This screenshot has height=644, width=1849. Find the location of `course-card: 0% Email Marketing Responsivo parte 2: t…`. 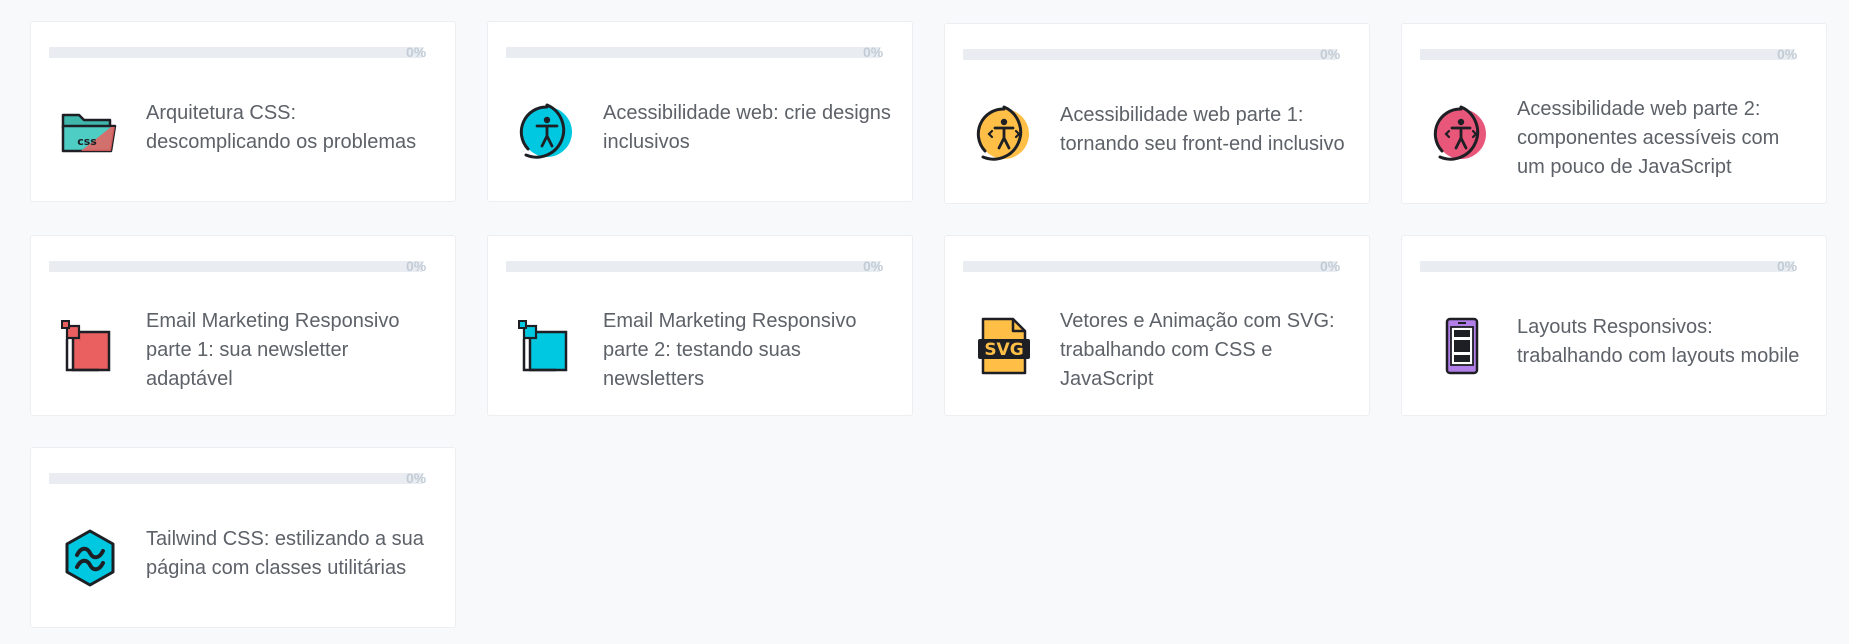

course-card: 0% Email Marketing Responsivo parte 2: t… is located at coordinates (700, 325).